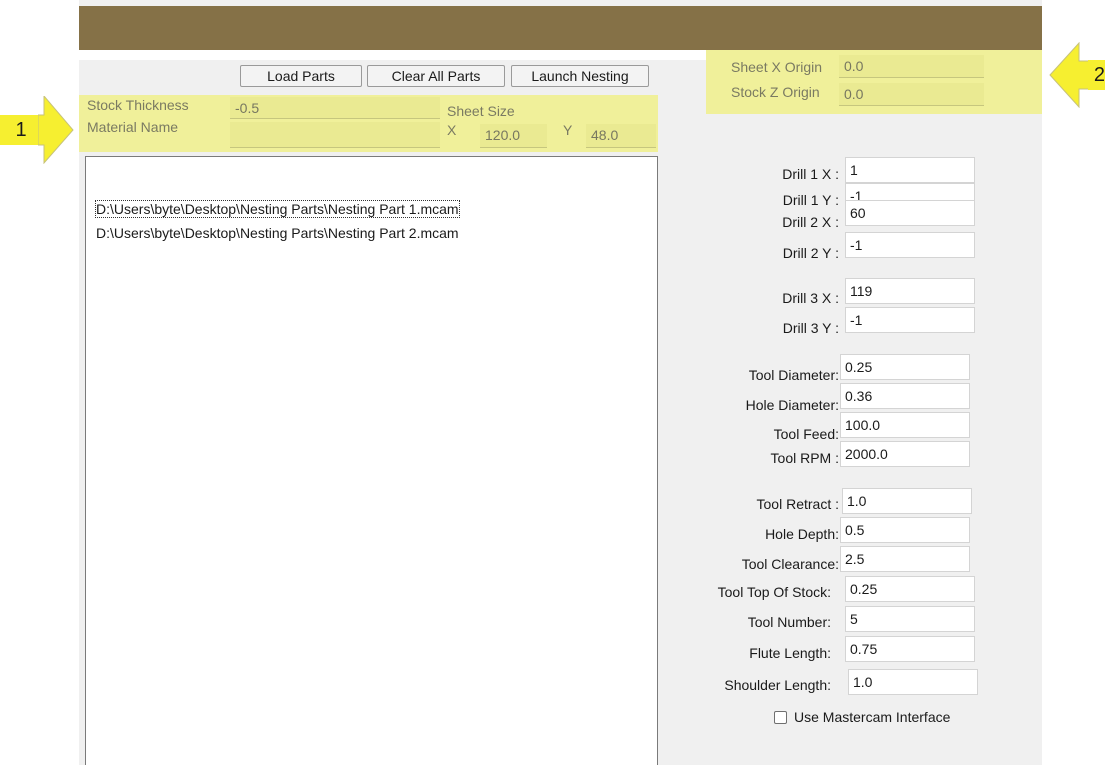 The width and height of the screenshot is (1105, 765). What do you see at coordinates (780, 717) in the screenshot?
I see `use-mastercam-checkbox` at bounding box center [780, 717].